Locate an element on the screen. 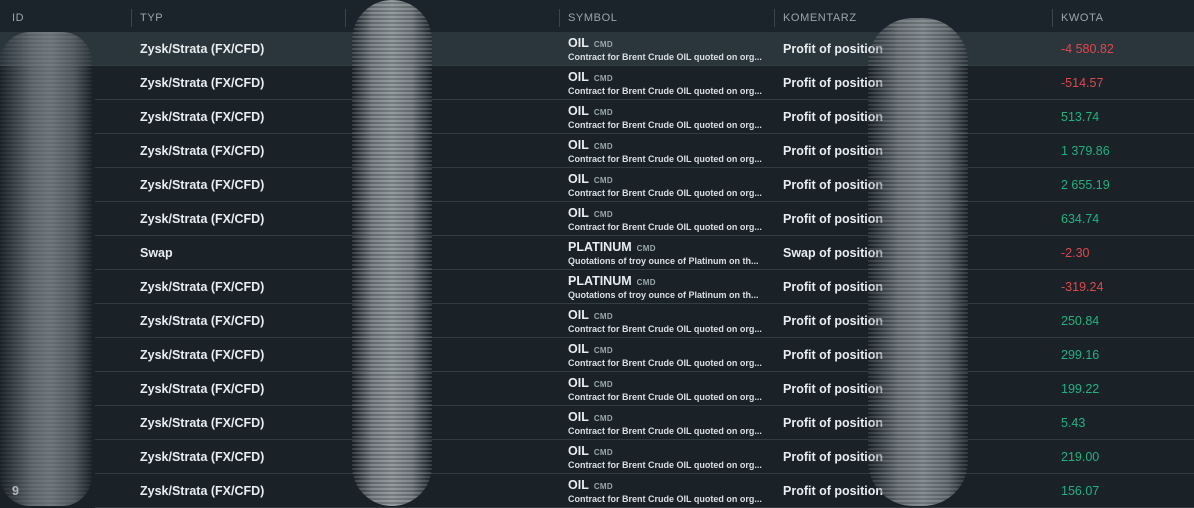 The height and width of the screenshot is (508, 1194). table-header: ID TYP SYMBOL KOMENTARZ KWOTA is located at coordinates (597, 16).